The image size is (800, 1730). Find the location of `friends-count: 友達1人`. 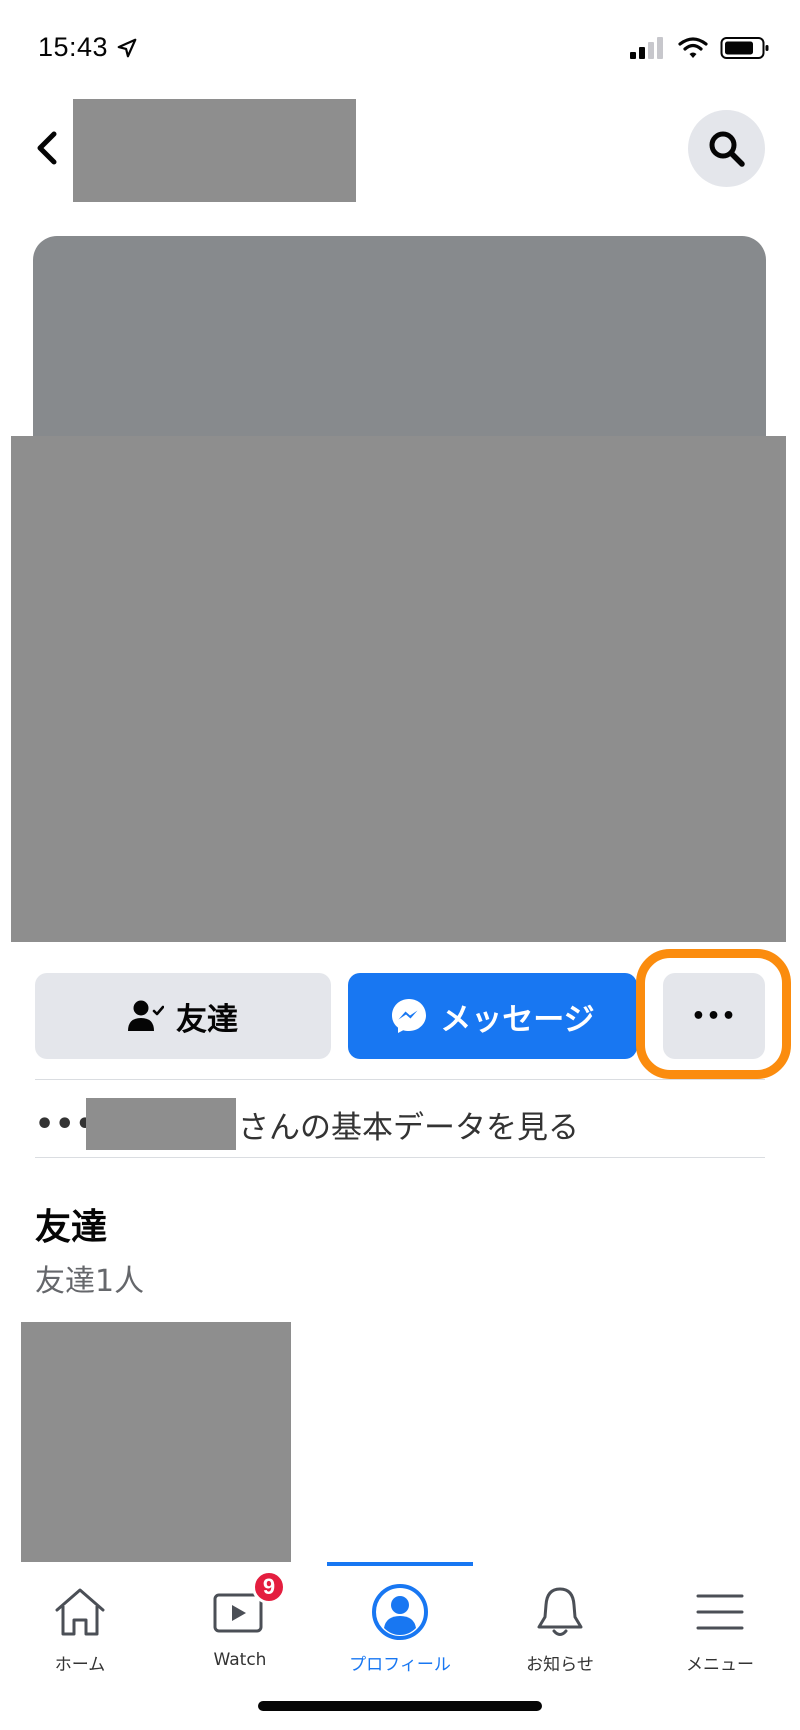

friends-count: 友達1人 is located at coordinates (89, 1278).